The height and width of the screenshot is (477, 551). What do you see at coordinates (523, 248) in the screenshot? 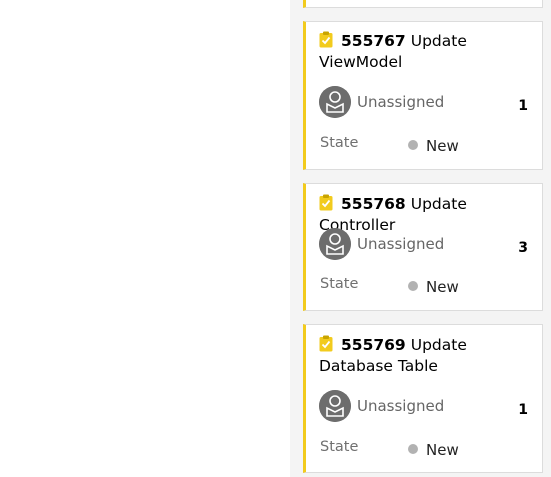
I see `story-points: 3` at bounding box center [523, 248].